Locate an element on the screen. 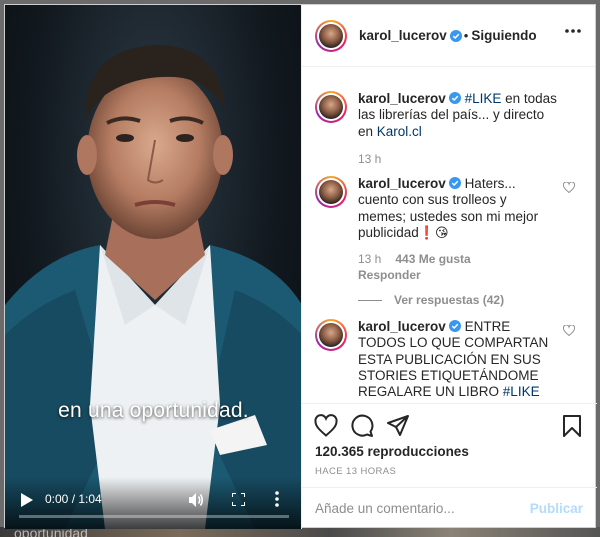  follow-status-button: Siguiendo is located at coordinates (503, 35).